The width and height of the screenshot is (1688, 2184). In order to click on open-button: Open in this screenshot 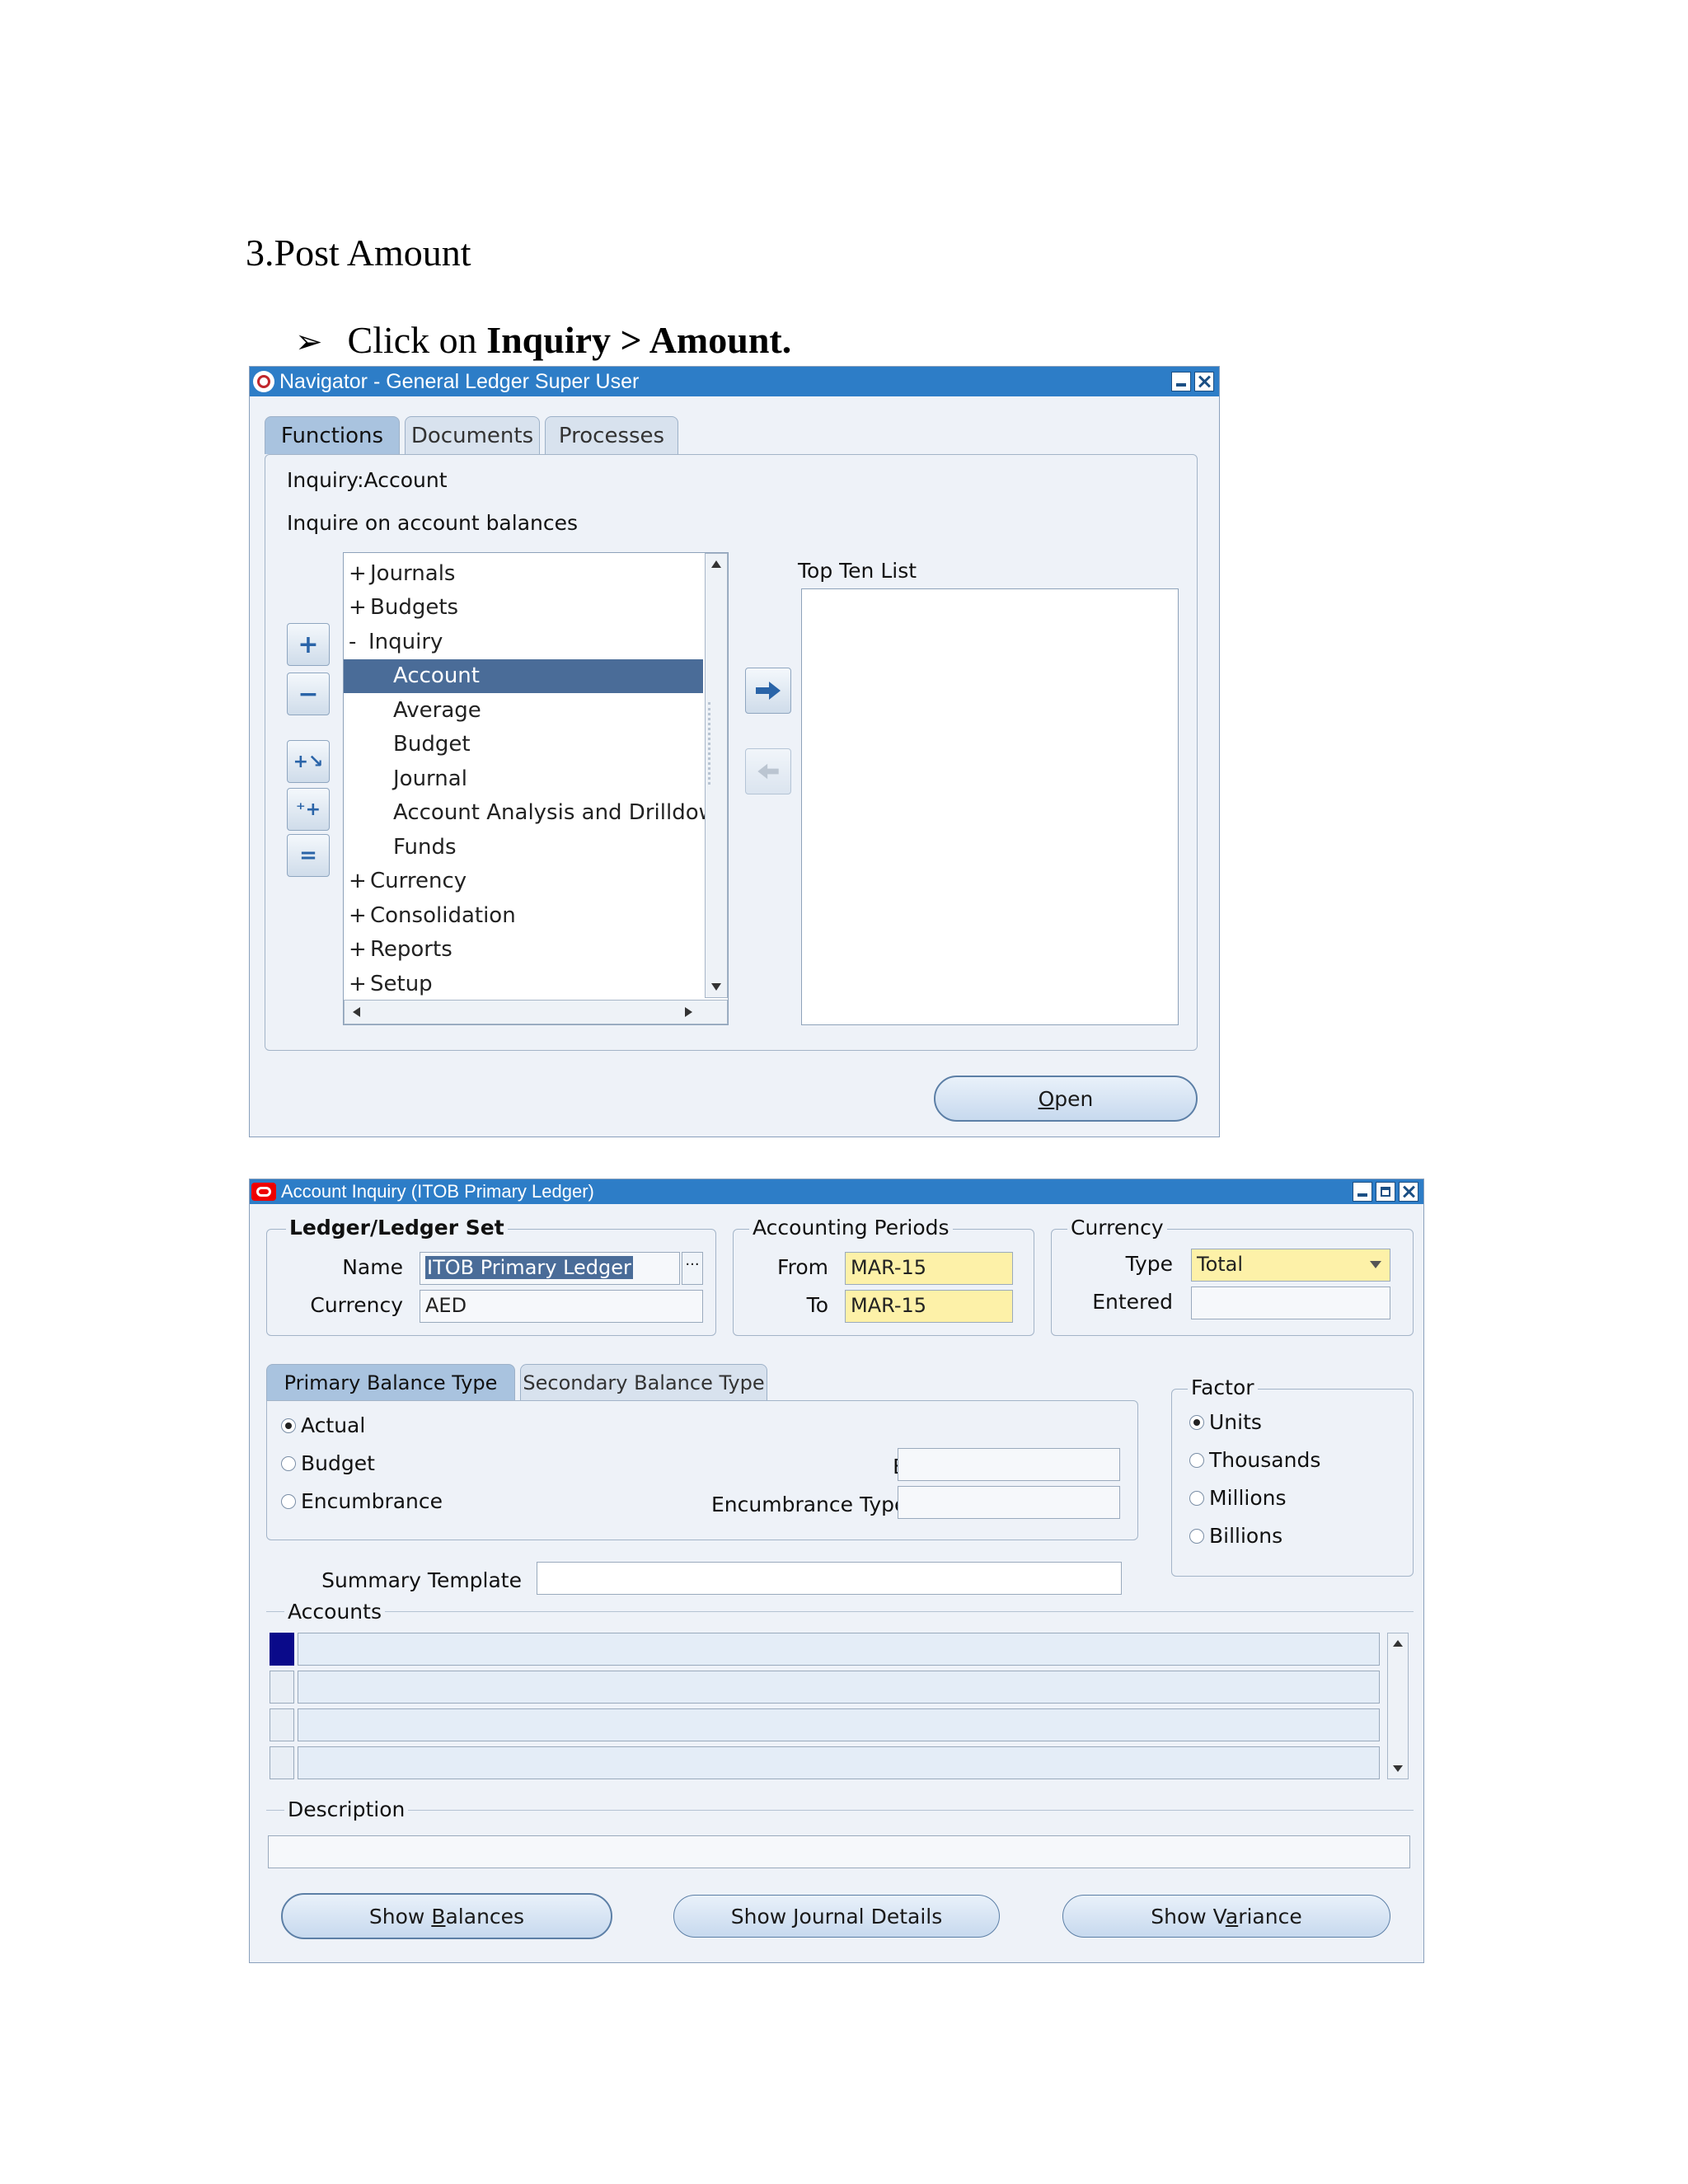, I will do `click(1066, 1099)`.